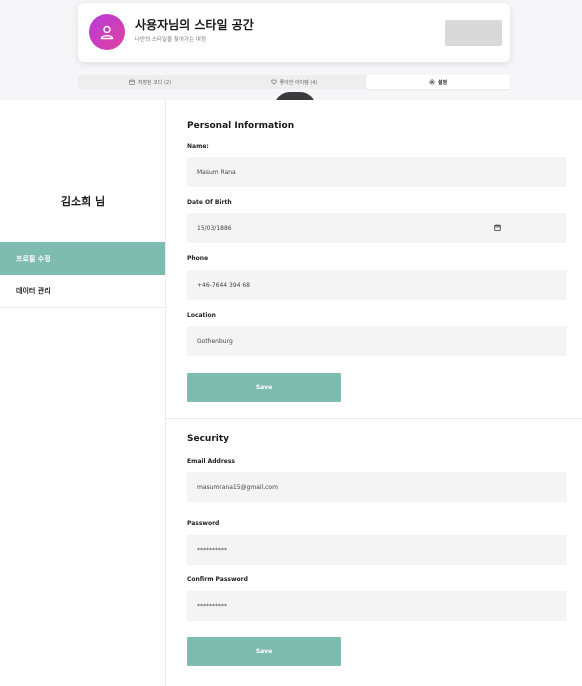  What do you see at coordinates (432, 82) in the screenshot?
I see `gear-icon` at bounding box center [432, 82].